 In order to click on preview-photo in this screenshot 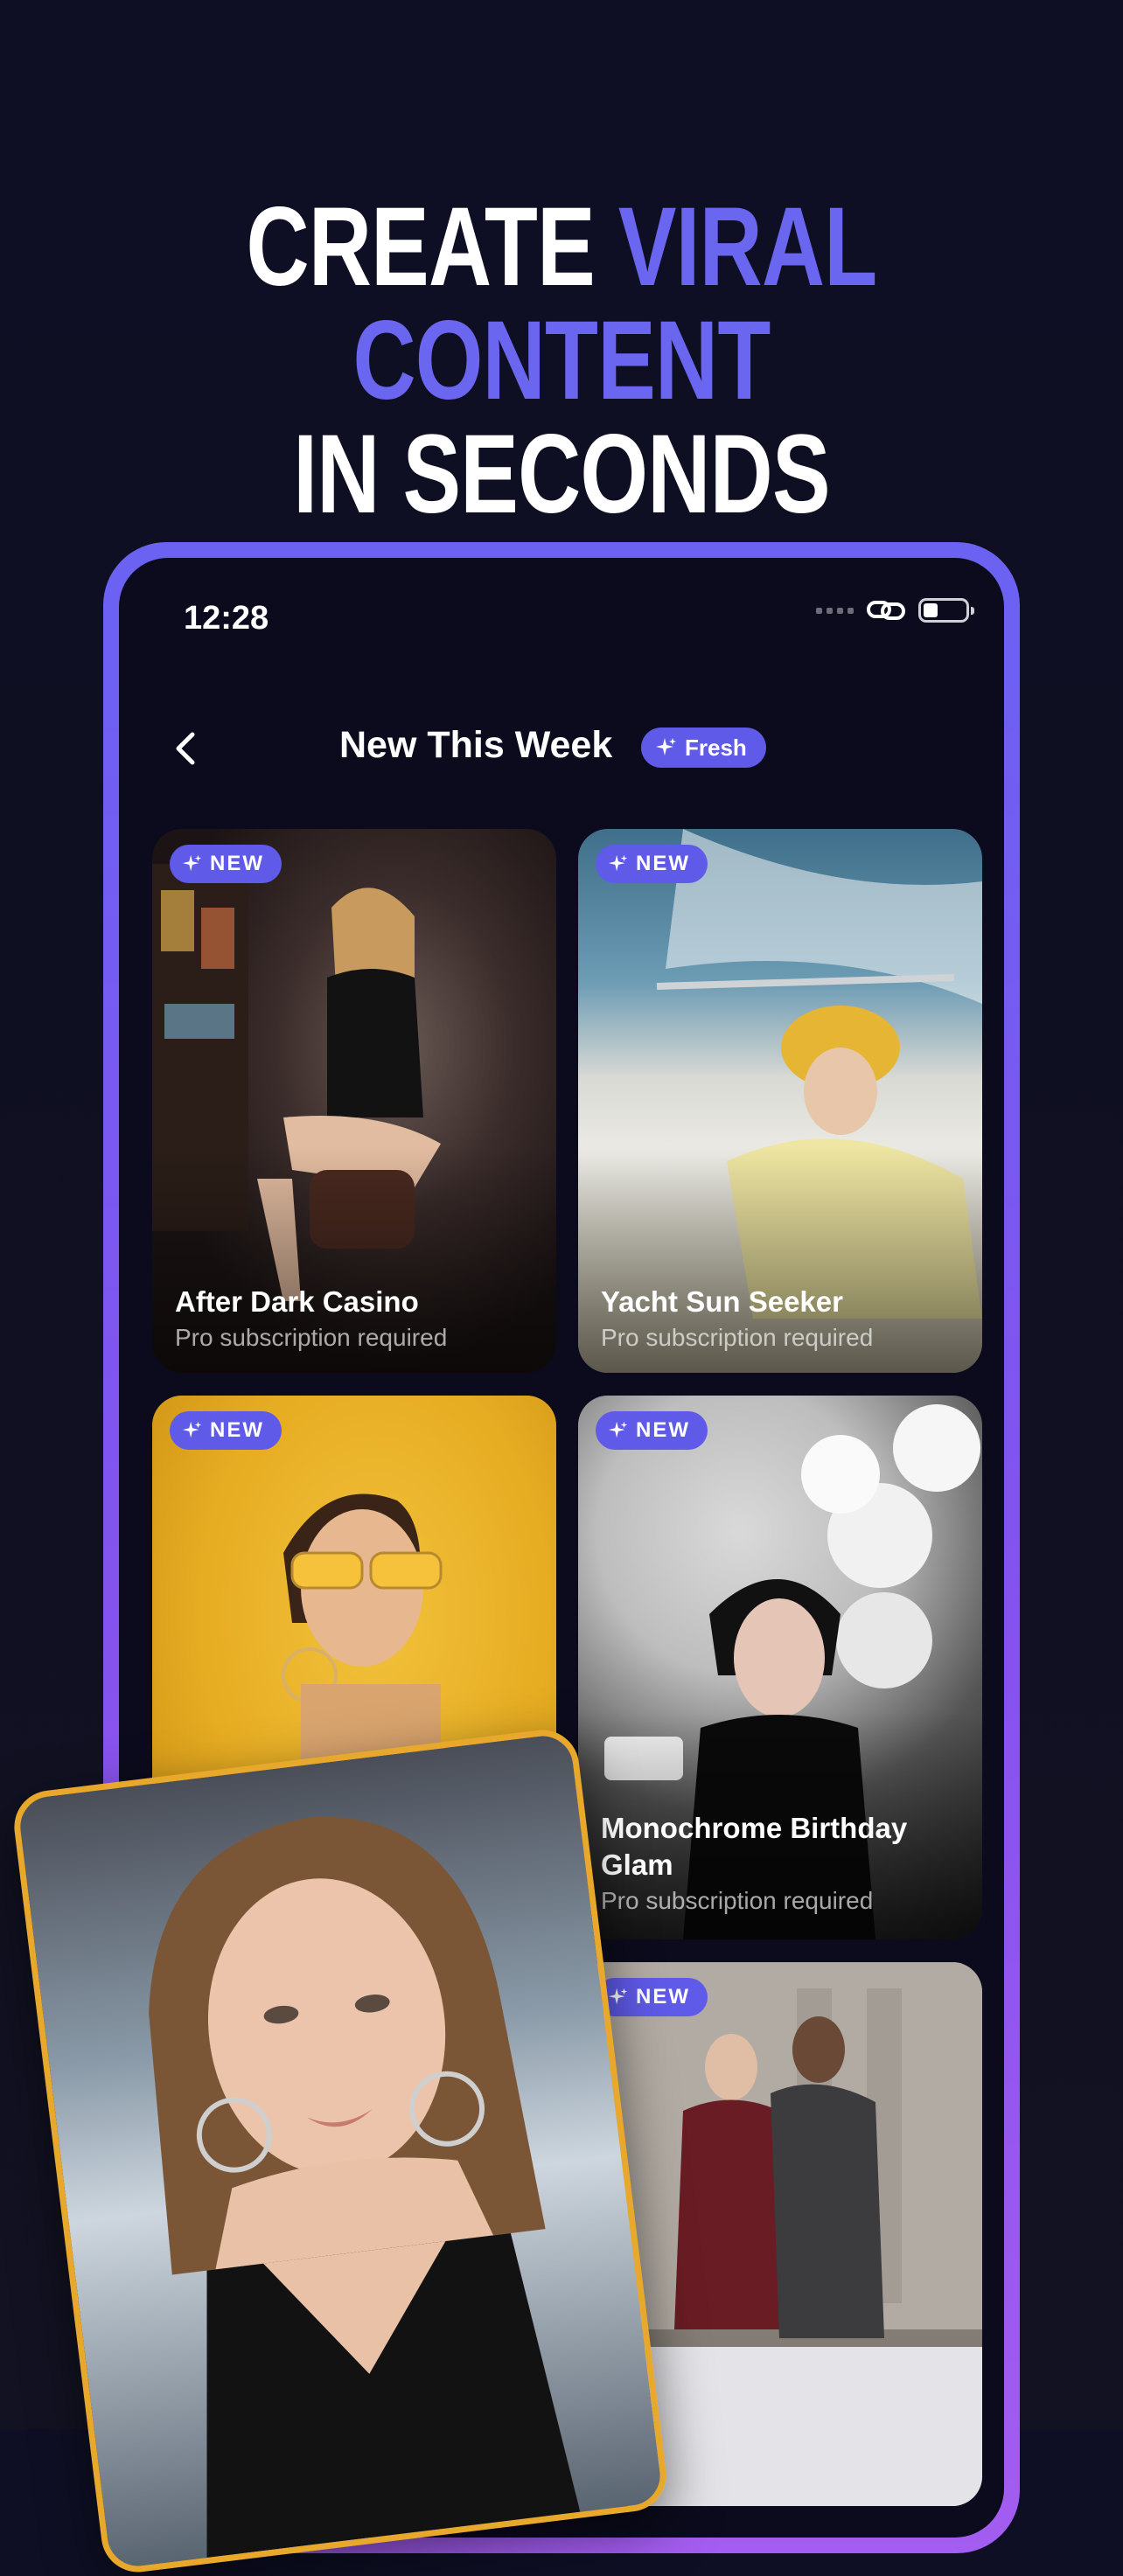, I will do `click(365, 2187)`.